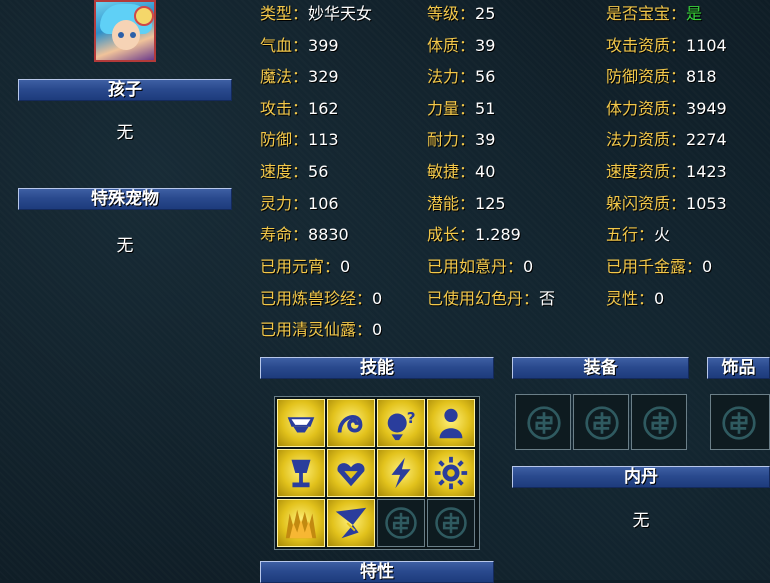 This screenshot has width=770, height=583. What do you see at coordinates (738, 368) in the screenshot?
I see `accessory-header: 饰品` at bounding box center [738, 368].